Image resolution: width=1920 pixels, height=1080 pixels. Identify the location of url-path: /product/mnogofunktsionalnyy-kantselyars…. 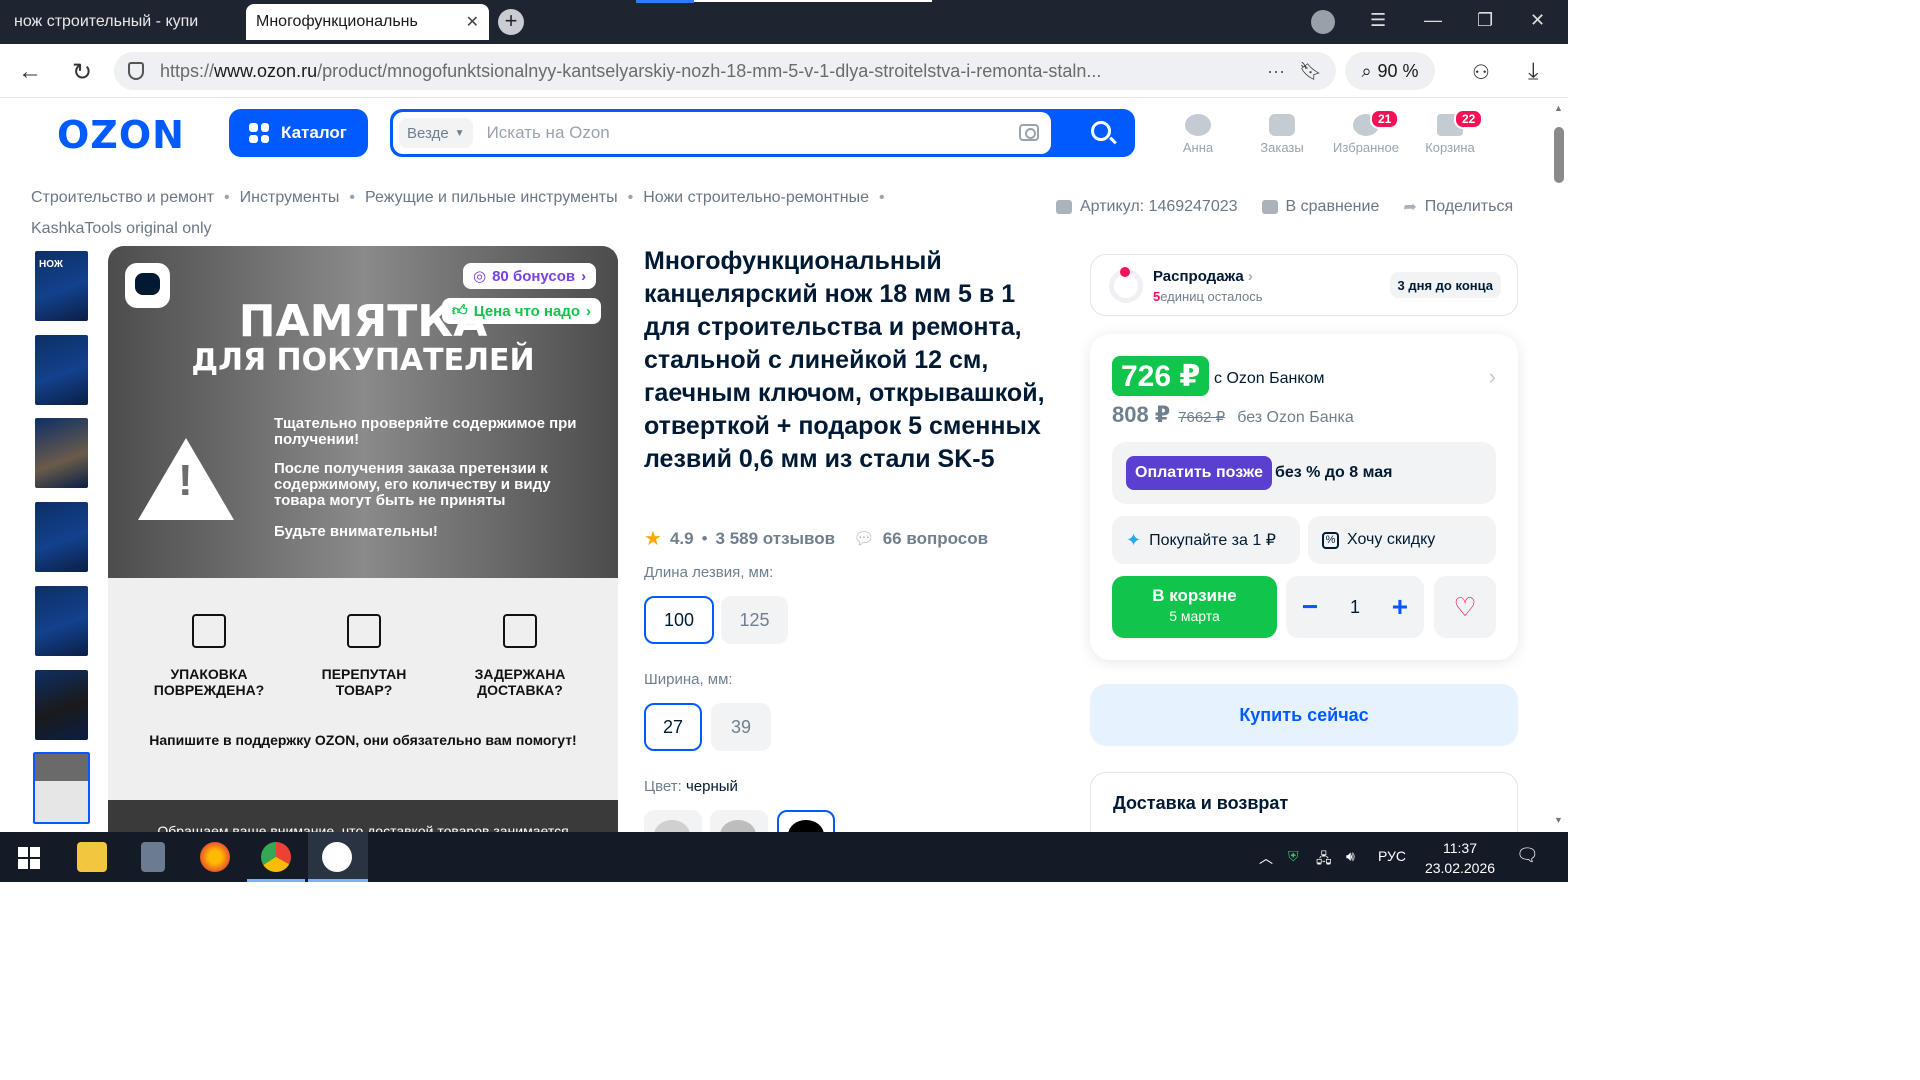
(709, 70).